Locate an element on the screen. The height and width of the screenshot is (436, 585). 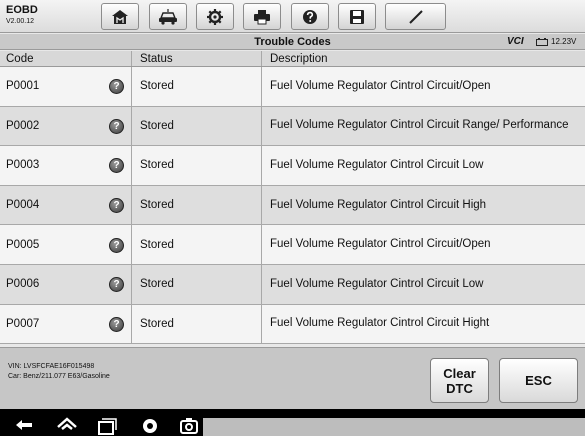
dtc-code: P0004 is located at coordinates (23, 205).